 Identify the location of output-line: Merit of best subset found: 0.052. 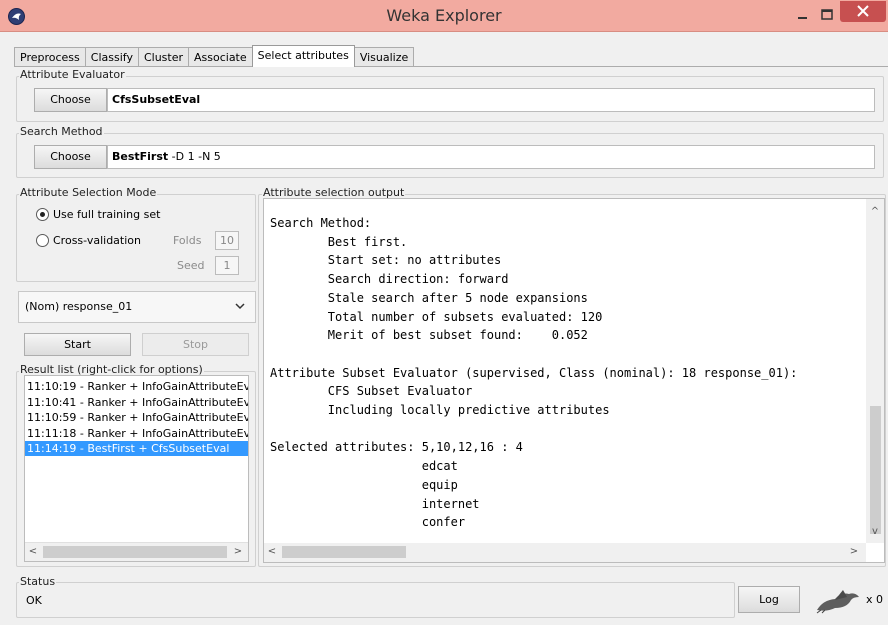
(429, 335).